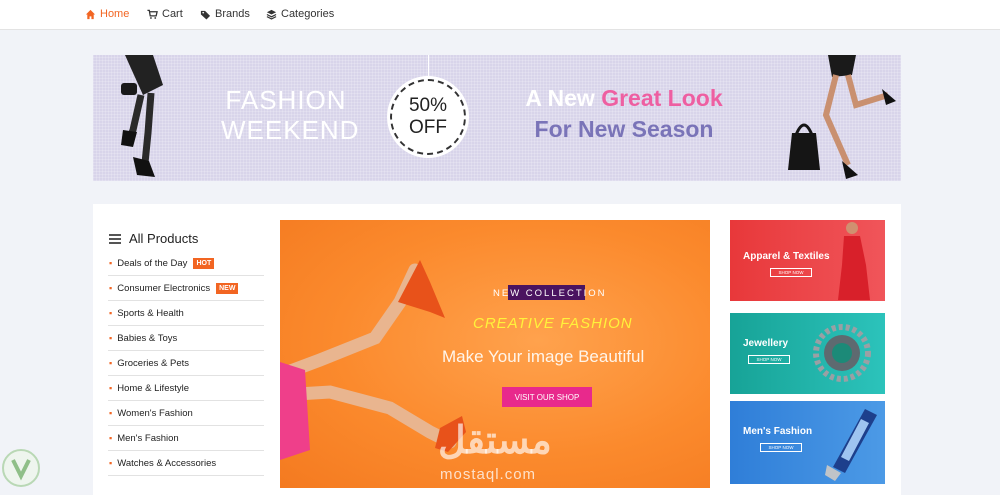 Image resolution: width=1000 pixels, height=495 pixels. I want to click on trimmer-illustration, so click(851, 445).